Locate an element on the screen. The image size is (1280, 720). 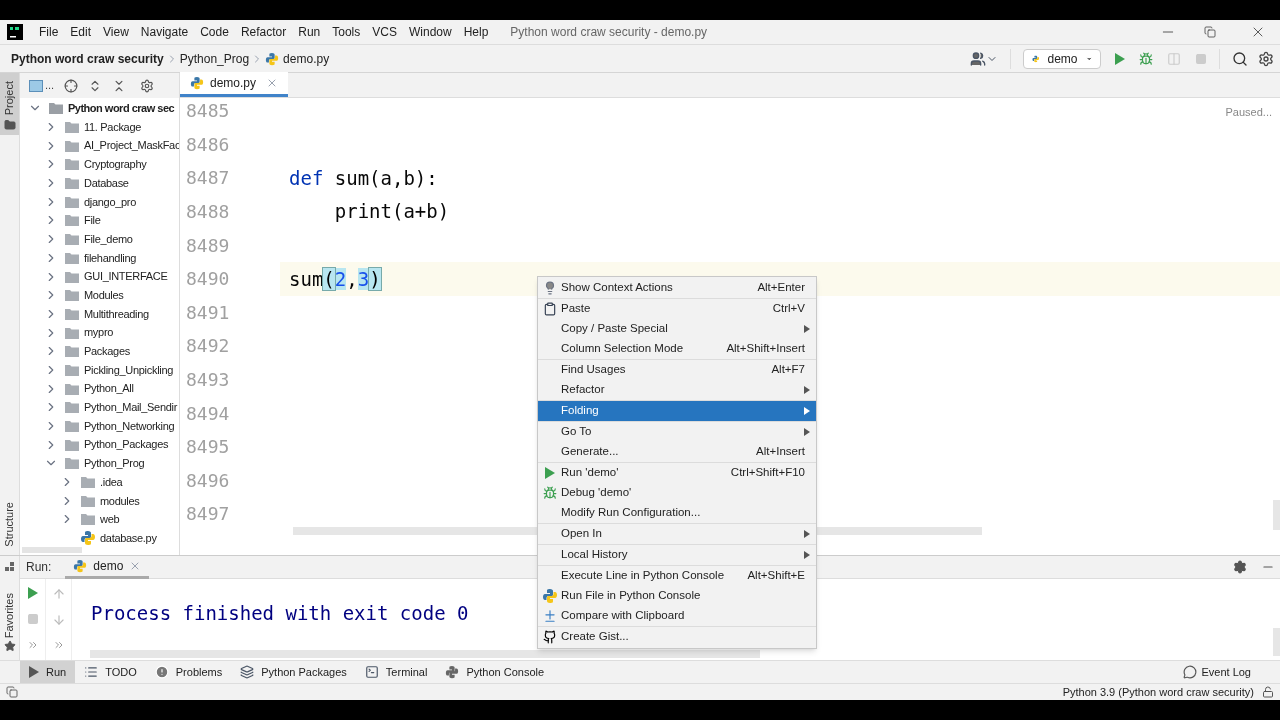
line-number: 8493 is located at coordinates (208, 380).